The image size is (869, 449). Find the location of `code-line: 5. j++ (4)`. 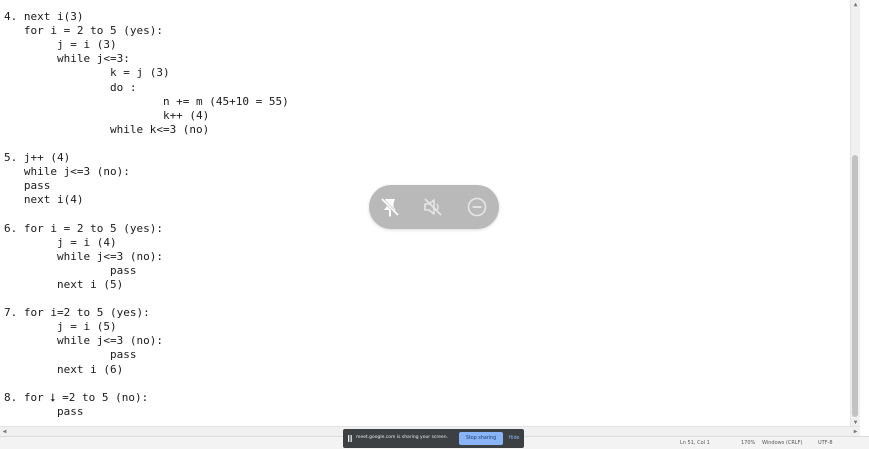

code-line: 5. j++ (4) is located at coordinates (37, 158).